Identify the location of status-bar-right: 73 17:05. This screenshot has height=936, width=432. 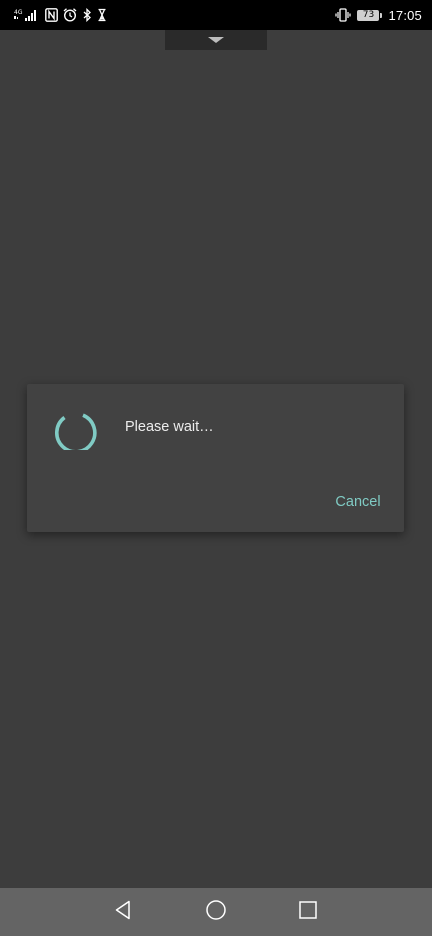
(378, 15).